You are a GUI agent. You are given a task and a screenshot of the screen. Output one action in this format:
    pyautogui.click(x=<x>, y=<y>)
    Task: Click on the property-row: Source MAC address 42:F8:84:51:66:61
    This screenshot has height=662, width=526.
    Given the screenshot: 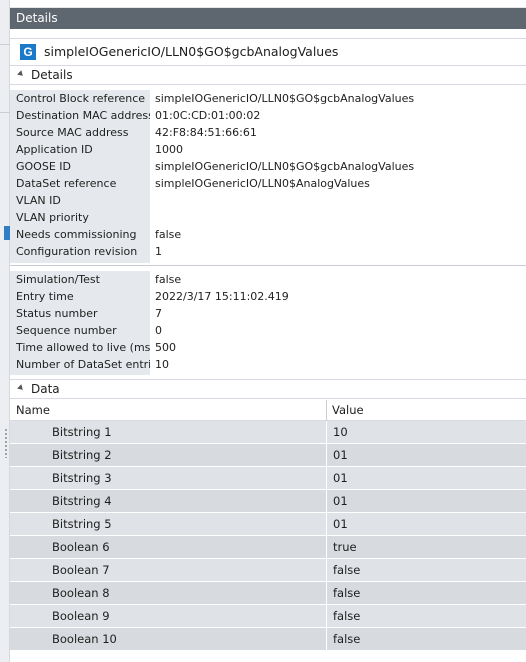 What is the action you would take?
    pyautogui.click(x=268, y=132)
    